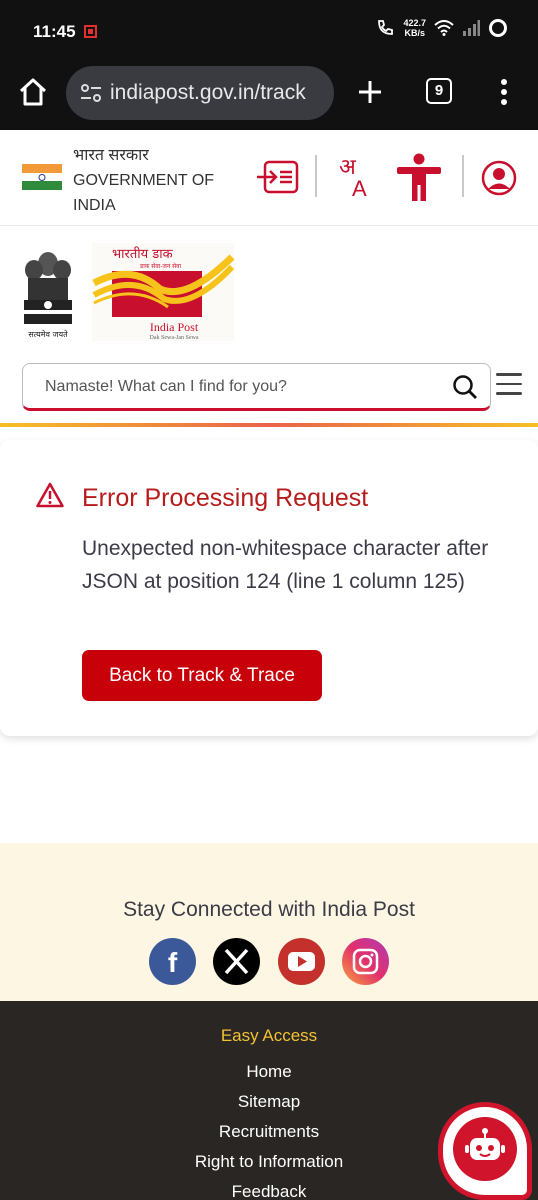 The width and height of the screenshot is (538, 1200). I want to click on browser-toolbar: indiapost.gov.in/track 9, so click(269, 96).